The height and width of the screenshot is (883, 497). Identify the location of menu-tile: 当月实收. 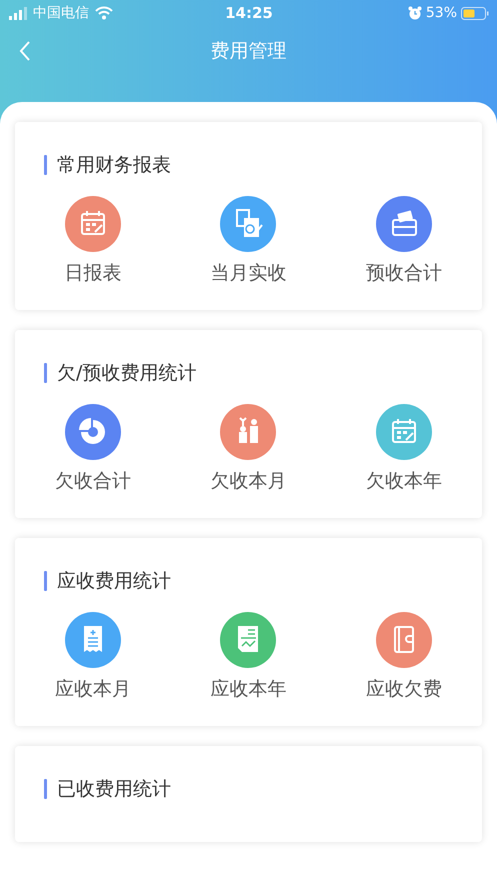
(248, 241).